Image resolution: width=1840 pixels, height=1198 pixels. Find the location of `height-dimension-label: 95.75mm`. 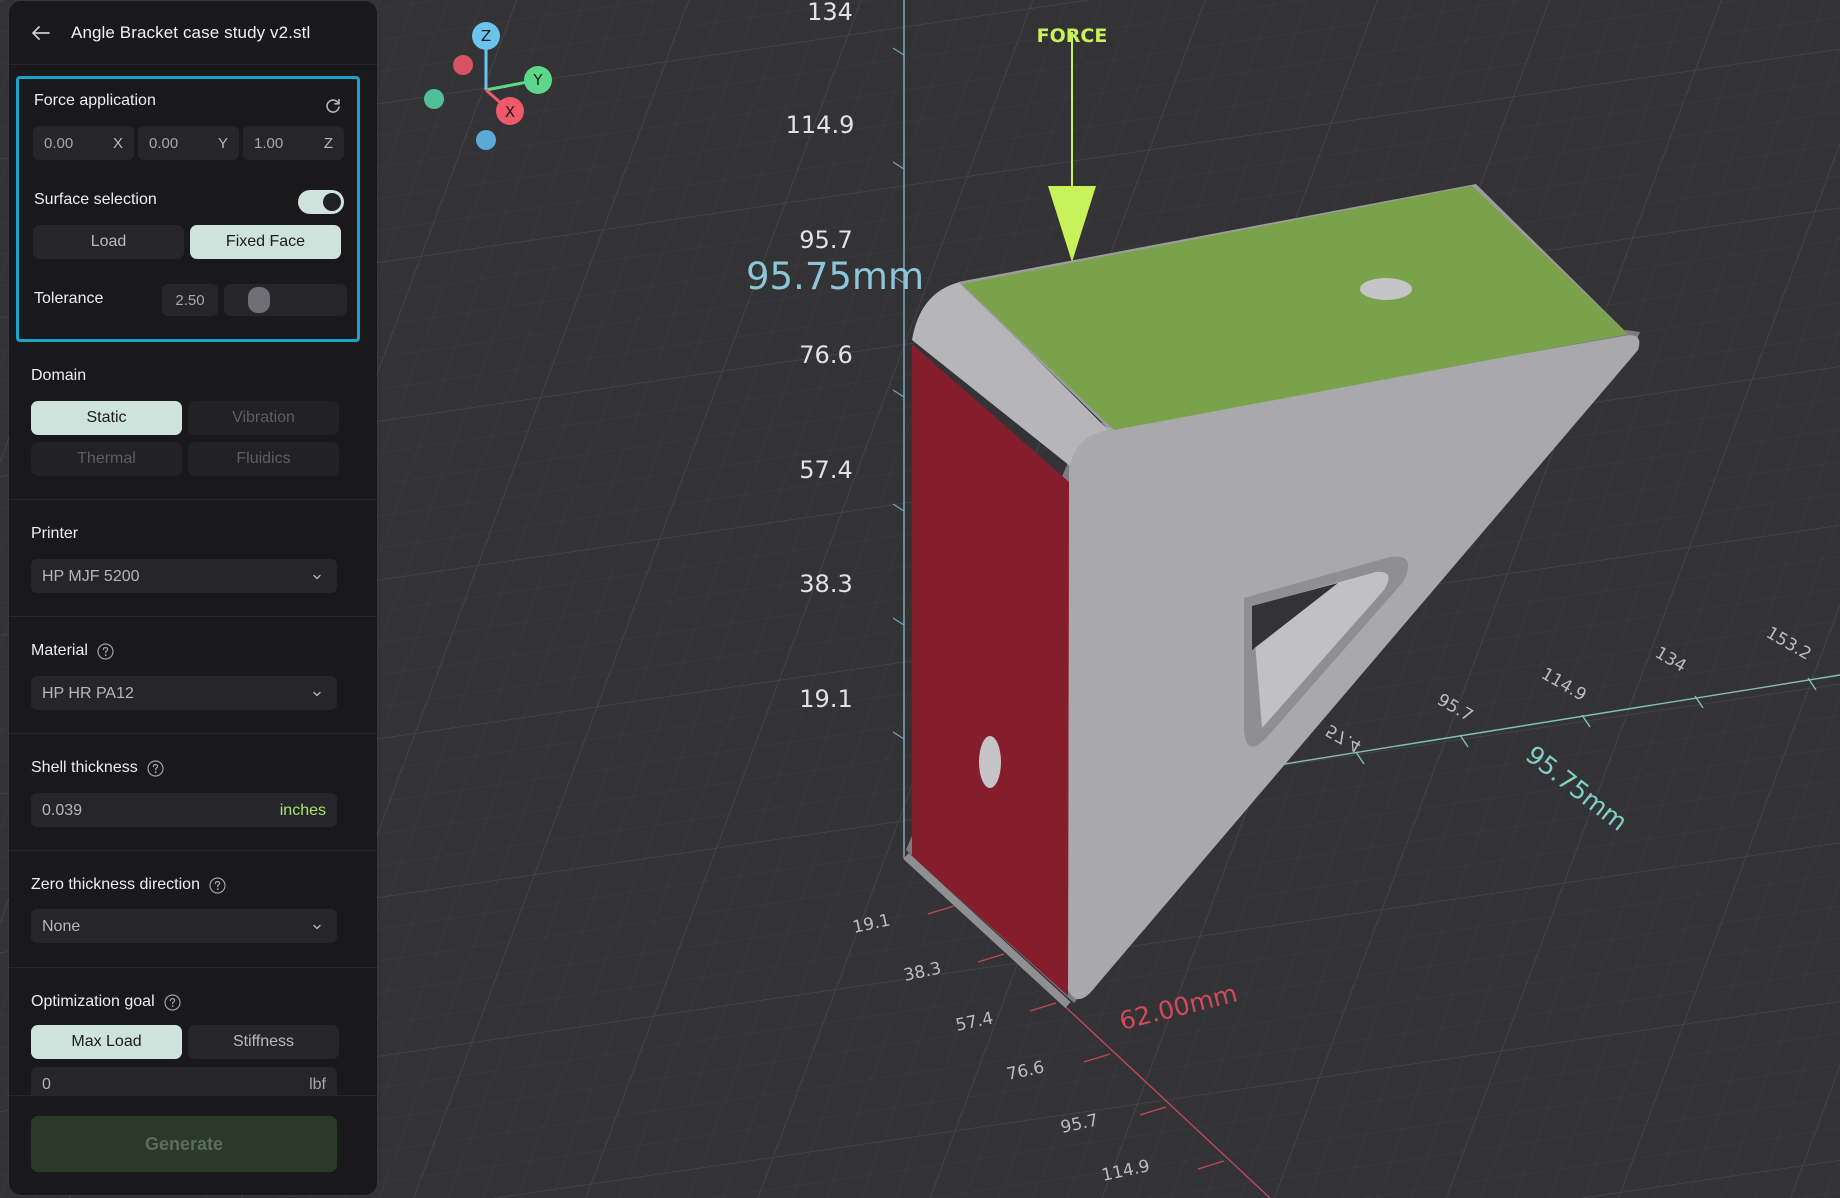

height-dimension-label: 95.75mm is located at coordinates (835, 276).